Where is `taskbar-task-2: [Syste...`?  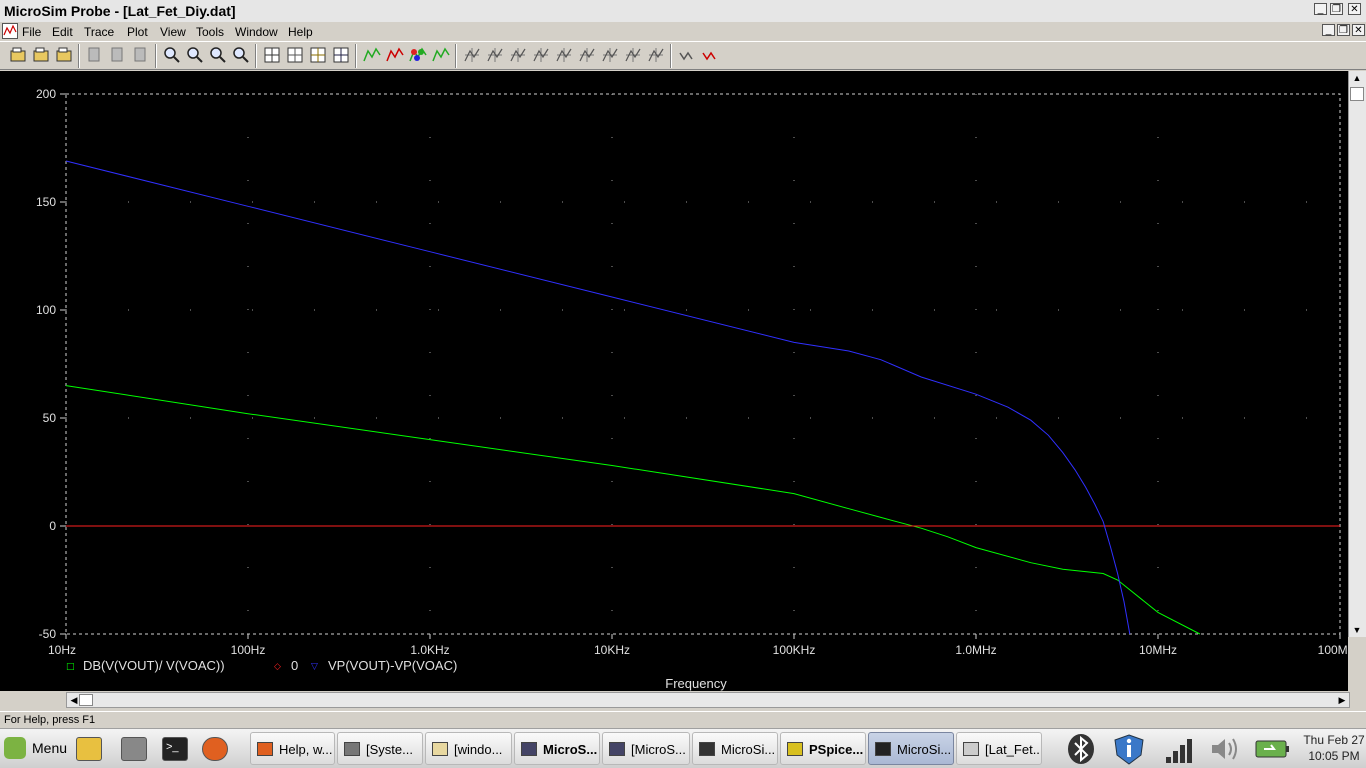
taskbar-task-2: [Syste... is located at coordinates (380, 748).